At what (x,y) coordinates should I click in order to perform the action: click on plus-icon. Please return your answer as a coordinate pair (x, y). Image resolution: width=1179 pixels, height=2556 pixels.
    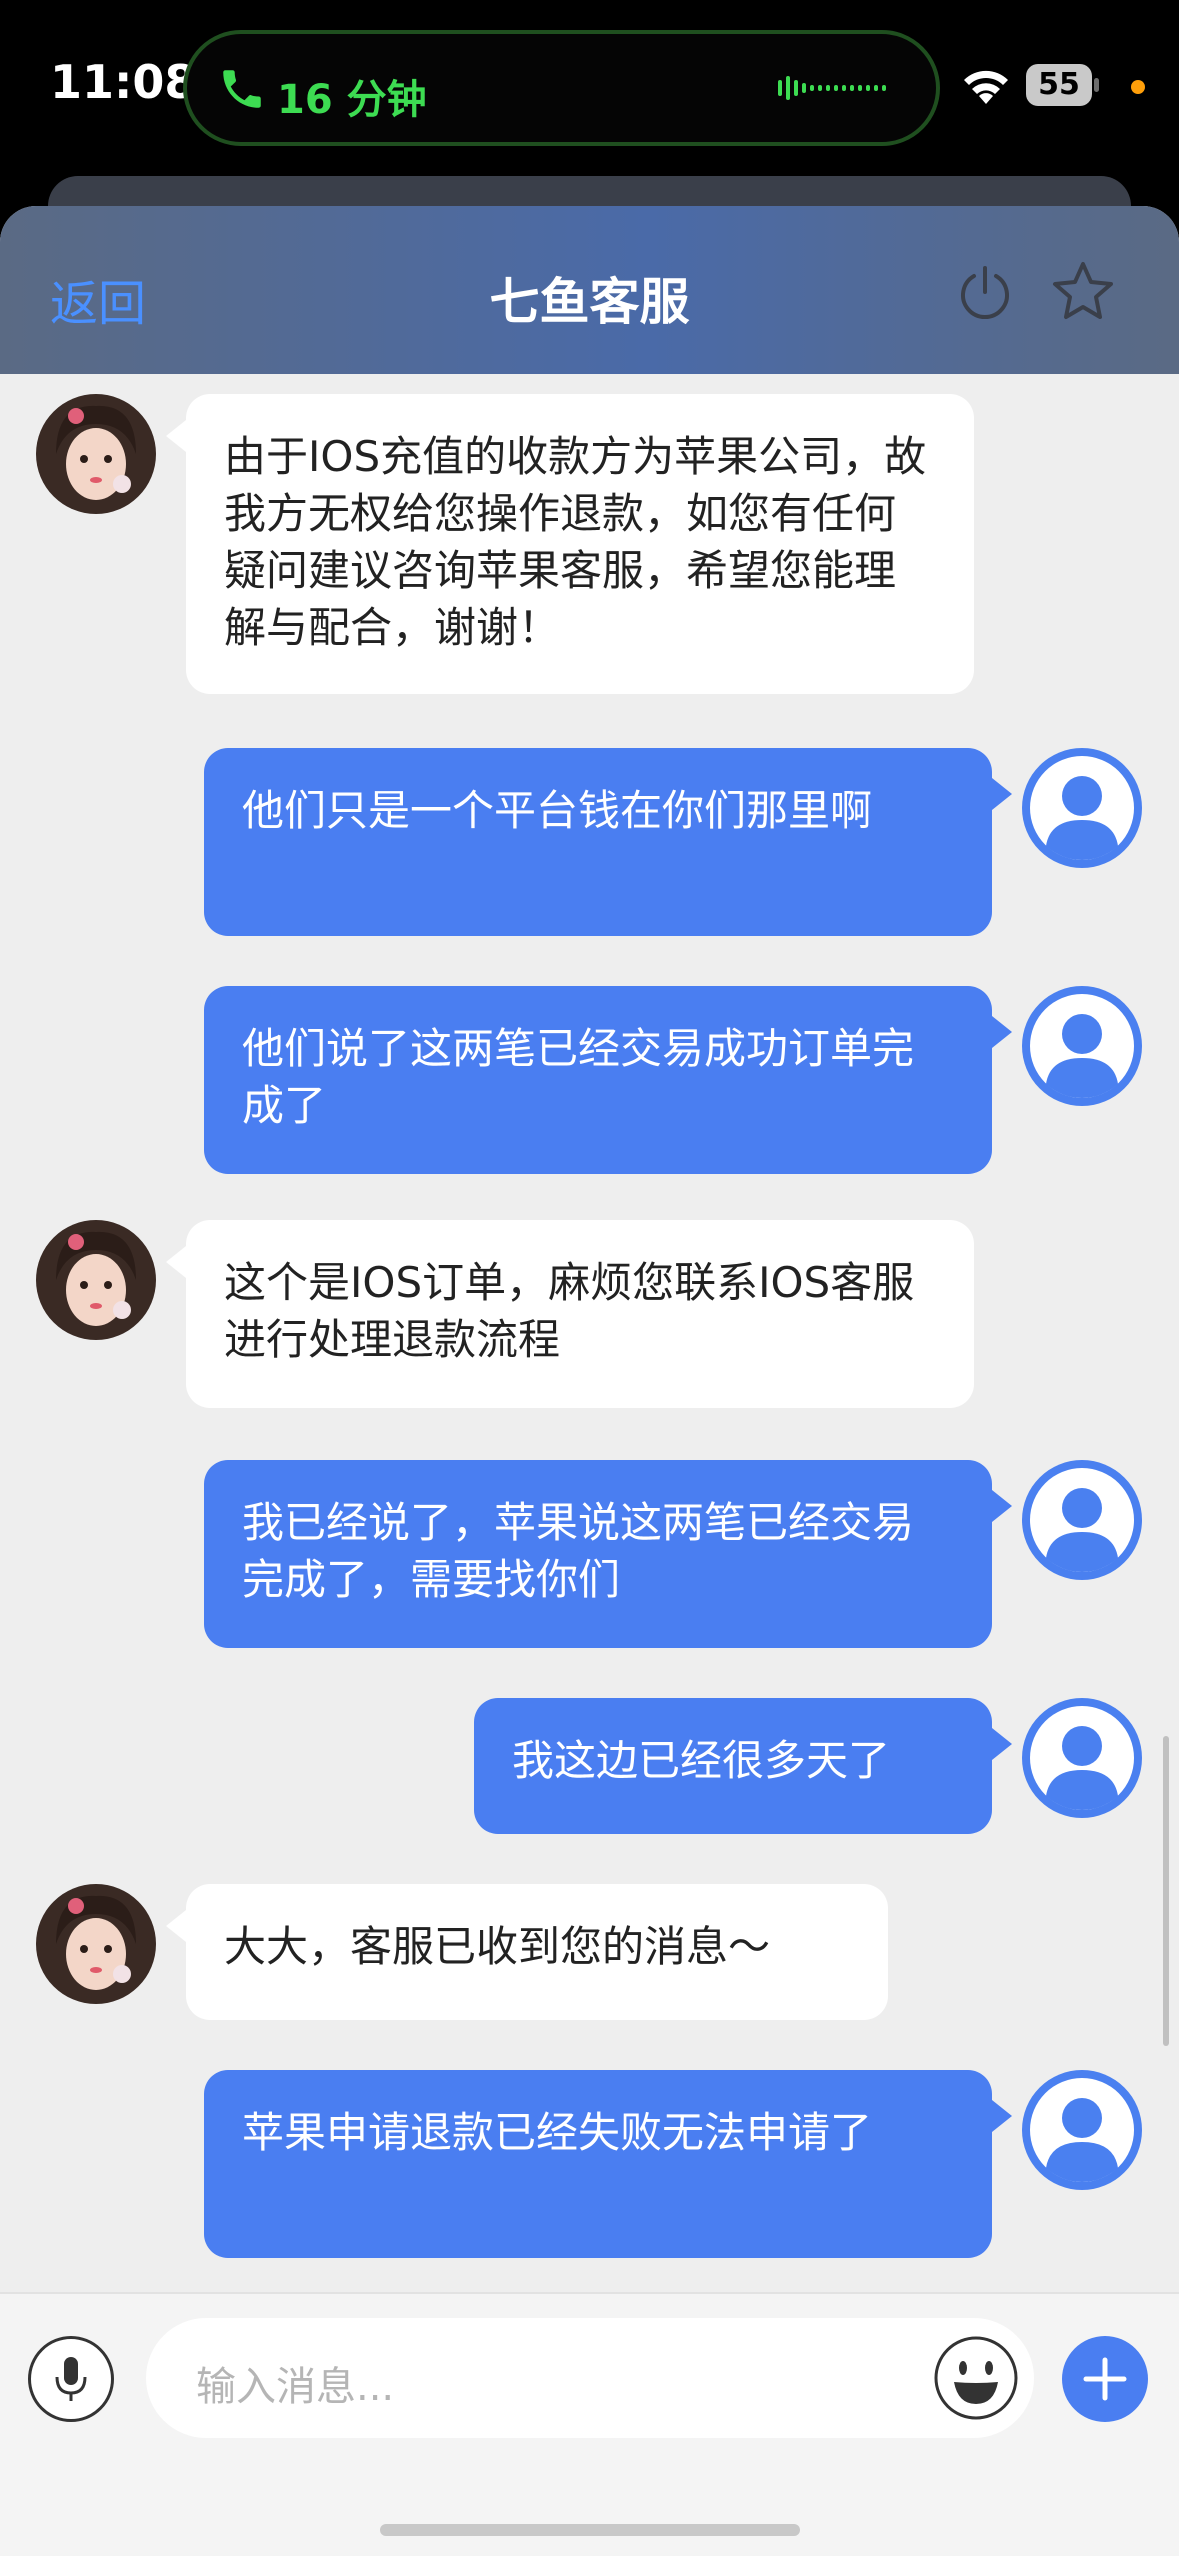
    Looking at the image, I should click on (1105, 2379).